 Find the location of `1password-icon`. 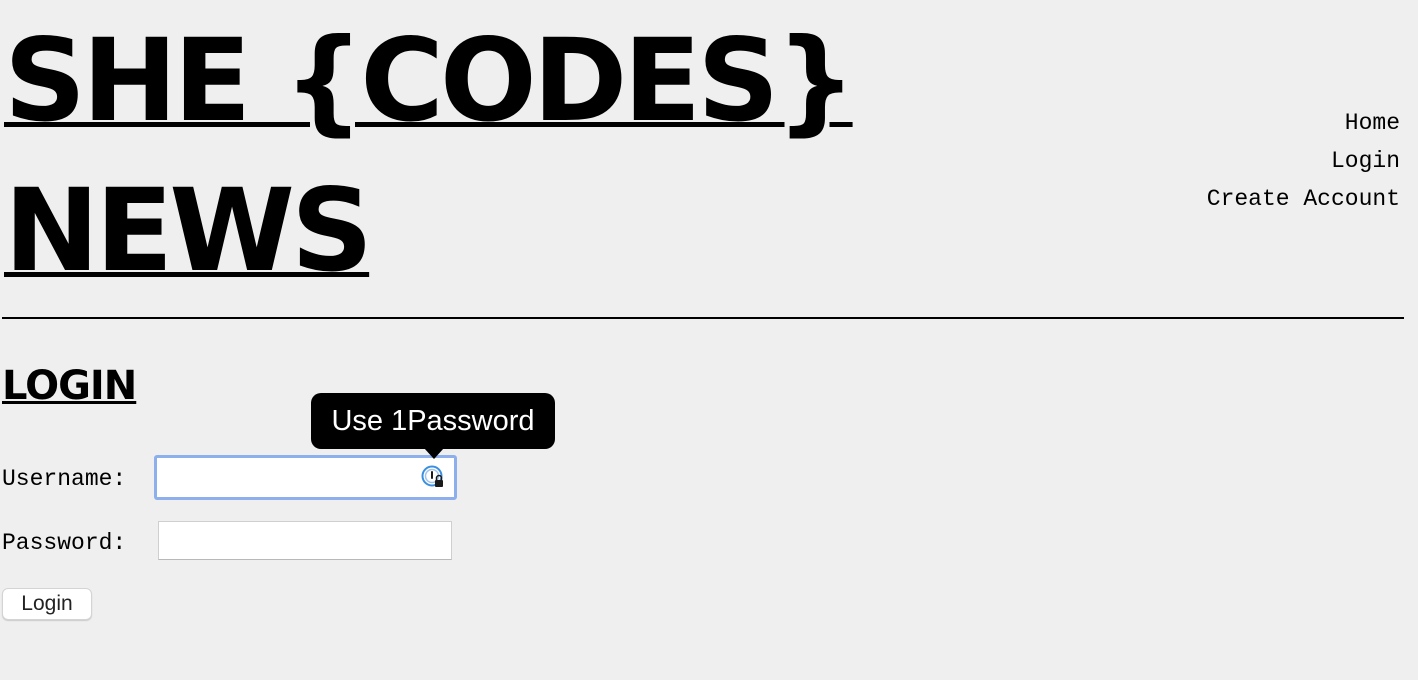

1password-icon is located at coordinates (433, 477).